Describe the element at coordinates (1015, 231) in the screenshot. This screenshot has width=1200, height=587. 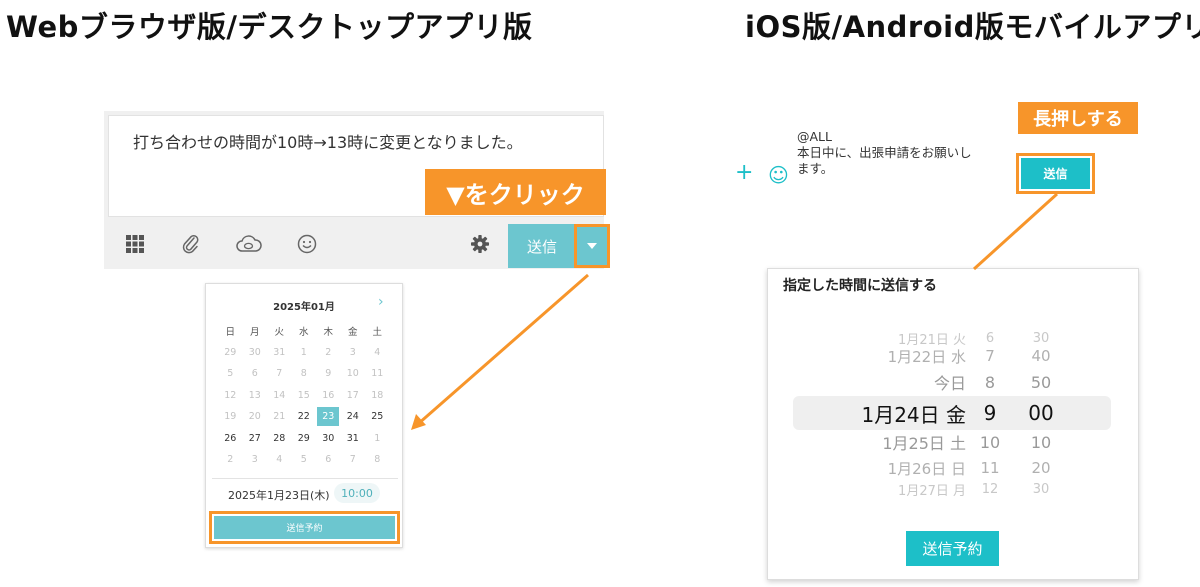
I see `line-to-picker` at that location.